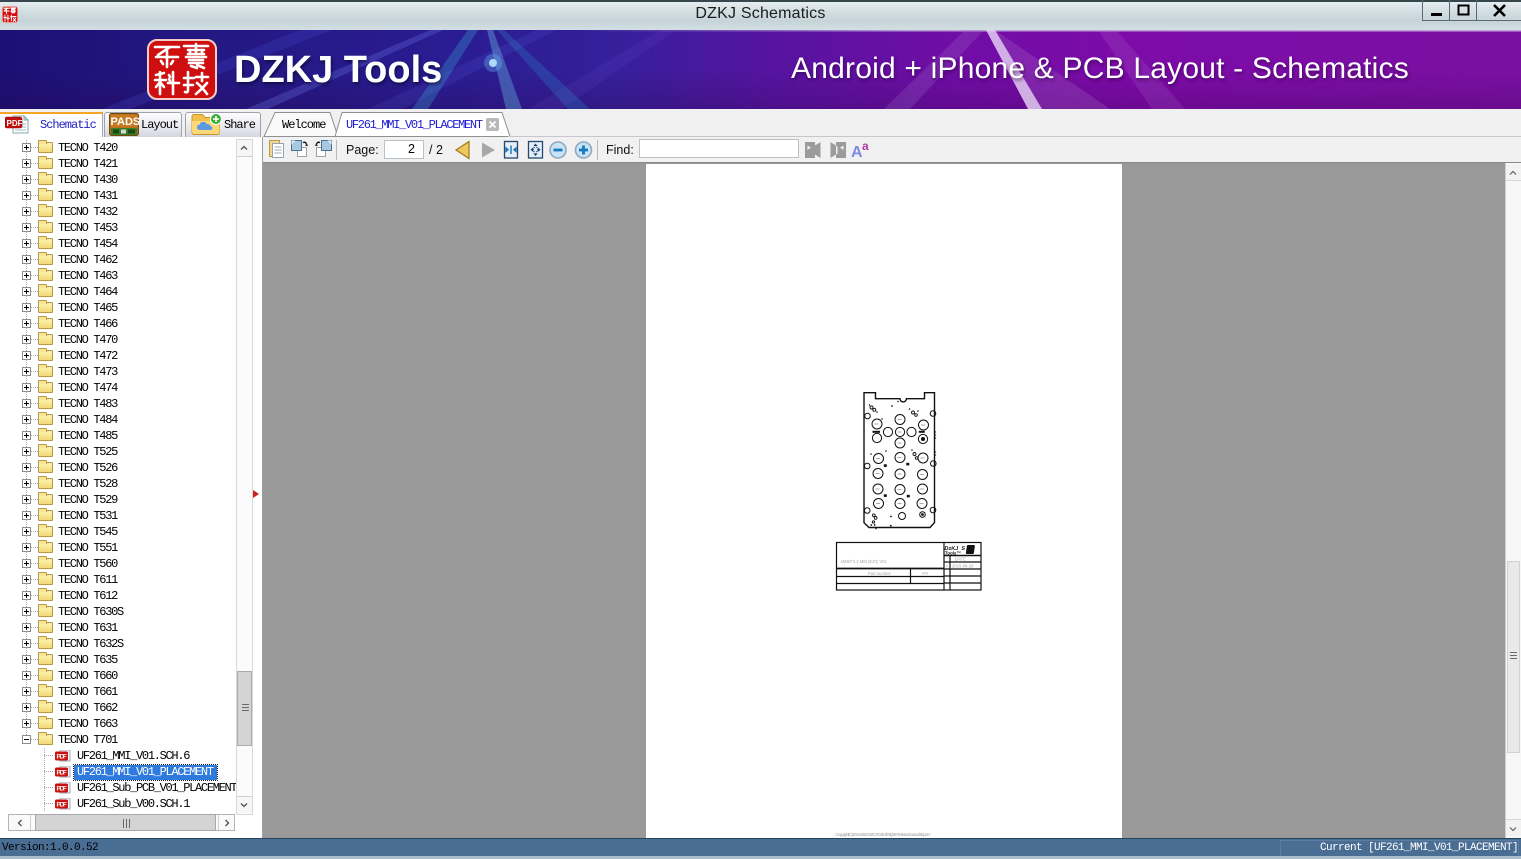 Image resolution: width=1521 pixels, height=859 pixels. I want to click on svg-text: xxx, so click(925, 573).